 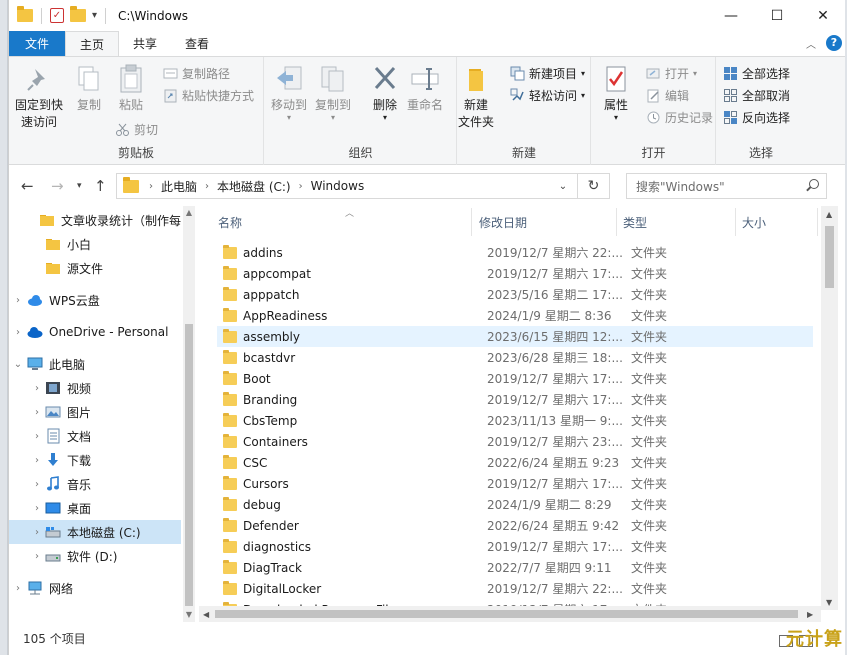 I want to click on close-button: ✕, so click(x=823, y=15).